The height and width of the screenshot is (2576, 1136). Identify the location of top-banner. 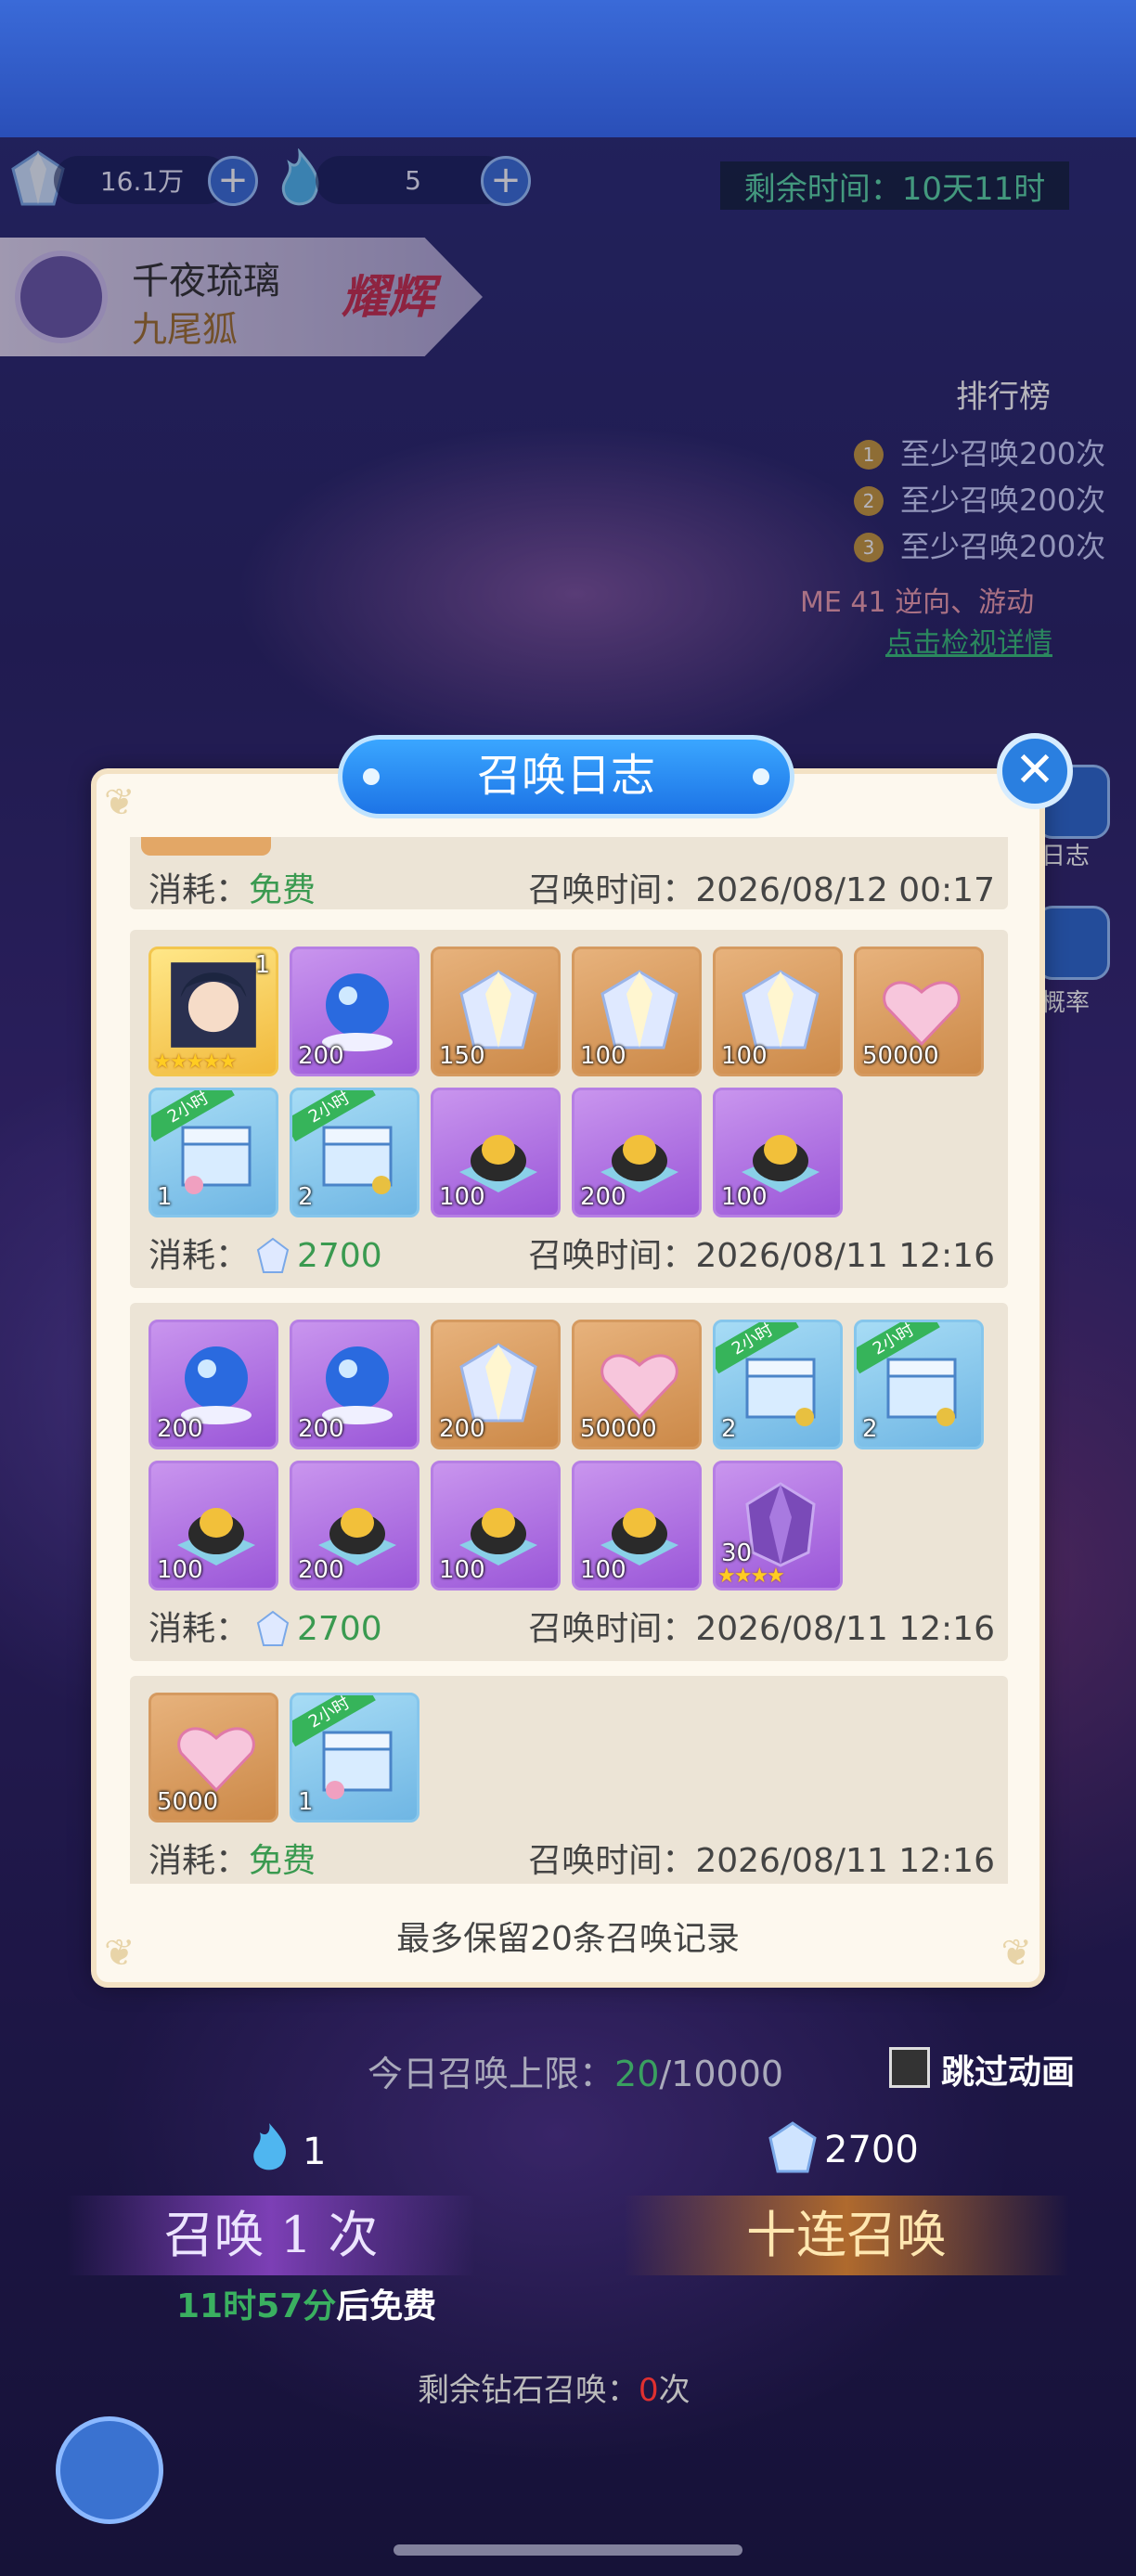
(568, 68).